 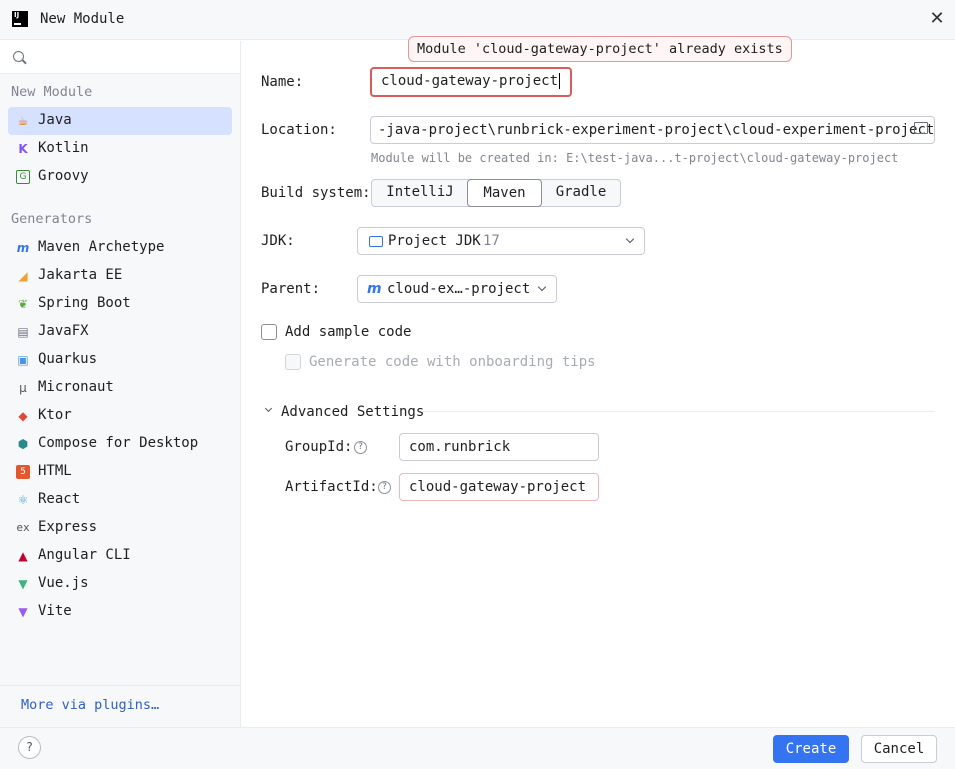 What do you see at coordinates (352, 412) in the screenshot?
I see `advanced-settings-toggle: Advanced Settings` at bounding box center [352, 412].